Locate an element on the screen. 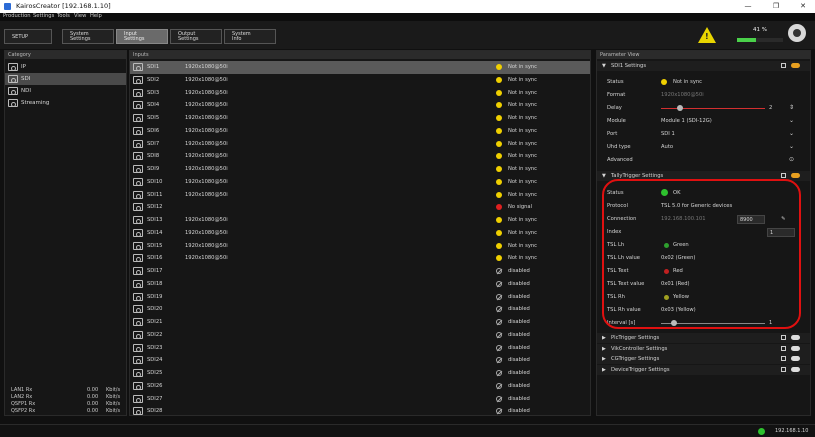 The height and width of the screenshot is (437, 815). slider-knob is located at coordinates (680, 108).